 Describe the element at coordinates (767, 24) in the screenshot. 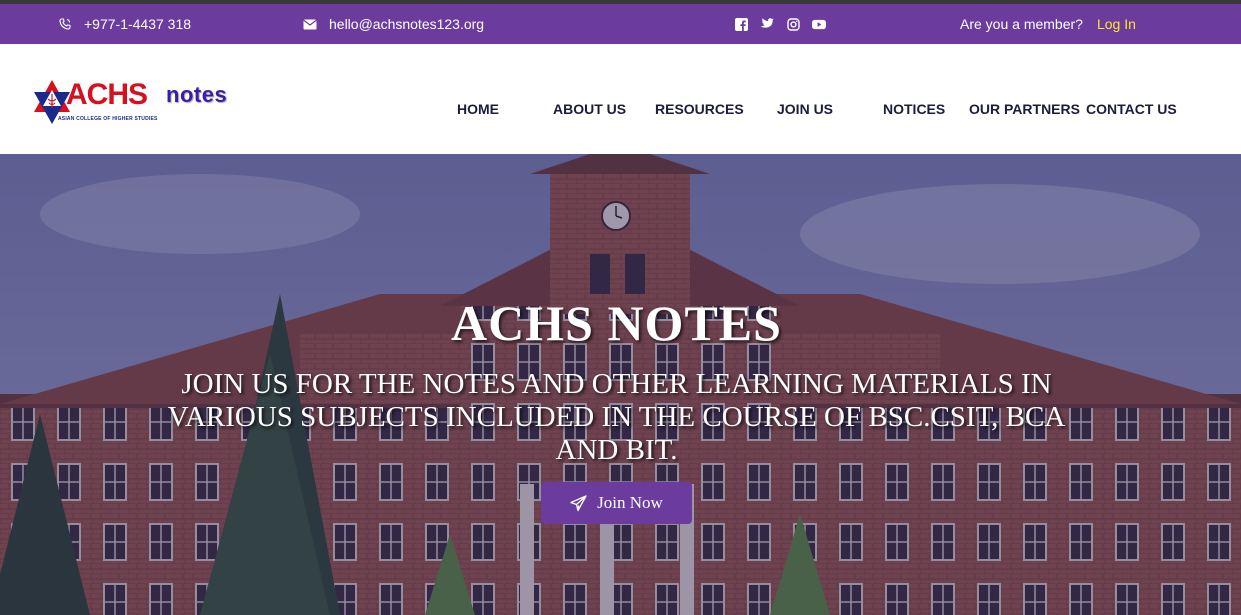

I see `twitter-icon` at that location.